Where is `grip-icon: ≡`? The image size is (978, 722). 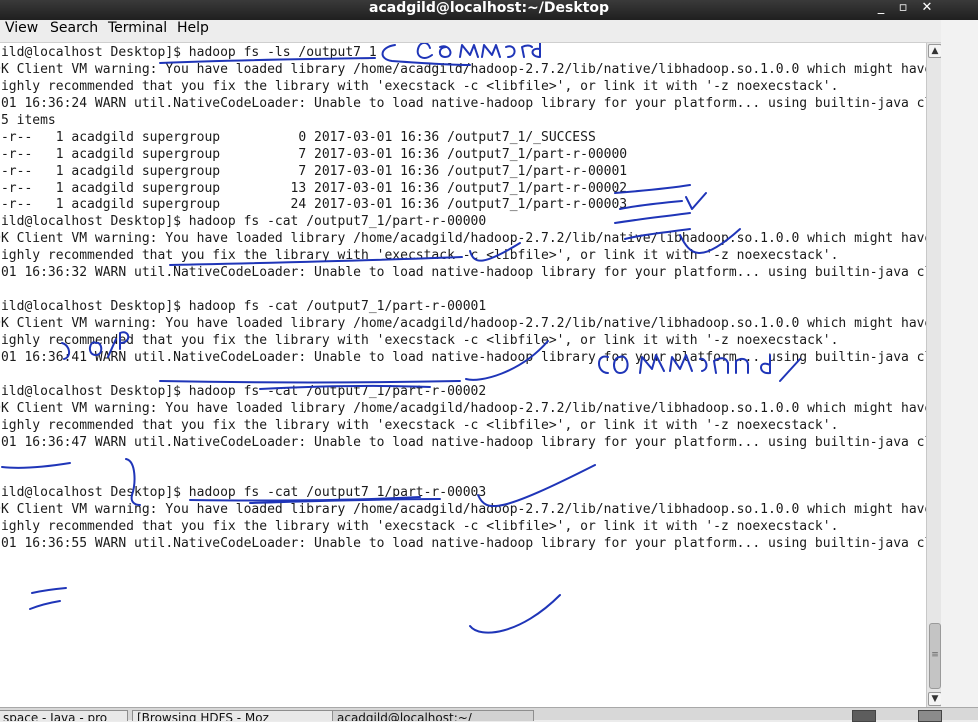
grip-icon: ≡ is located at coordinates (935, 655).